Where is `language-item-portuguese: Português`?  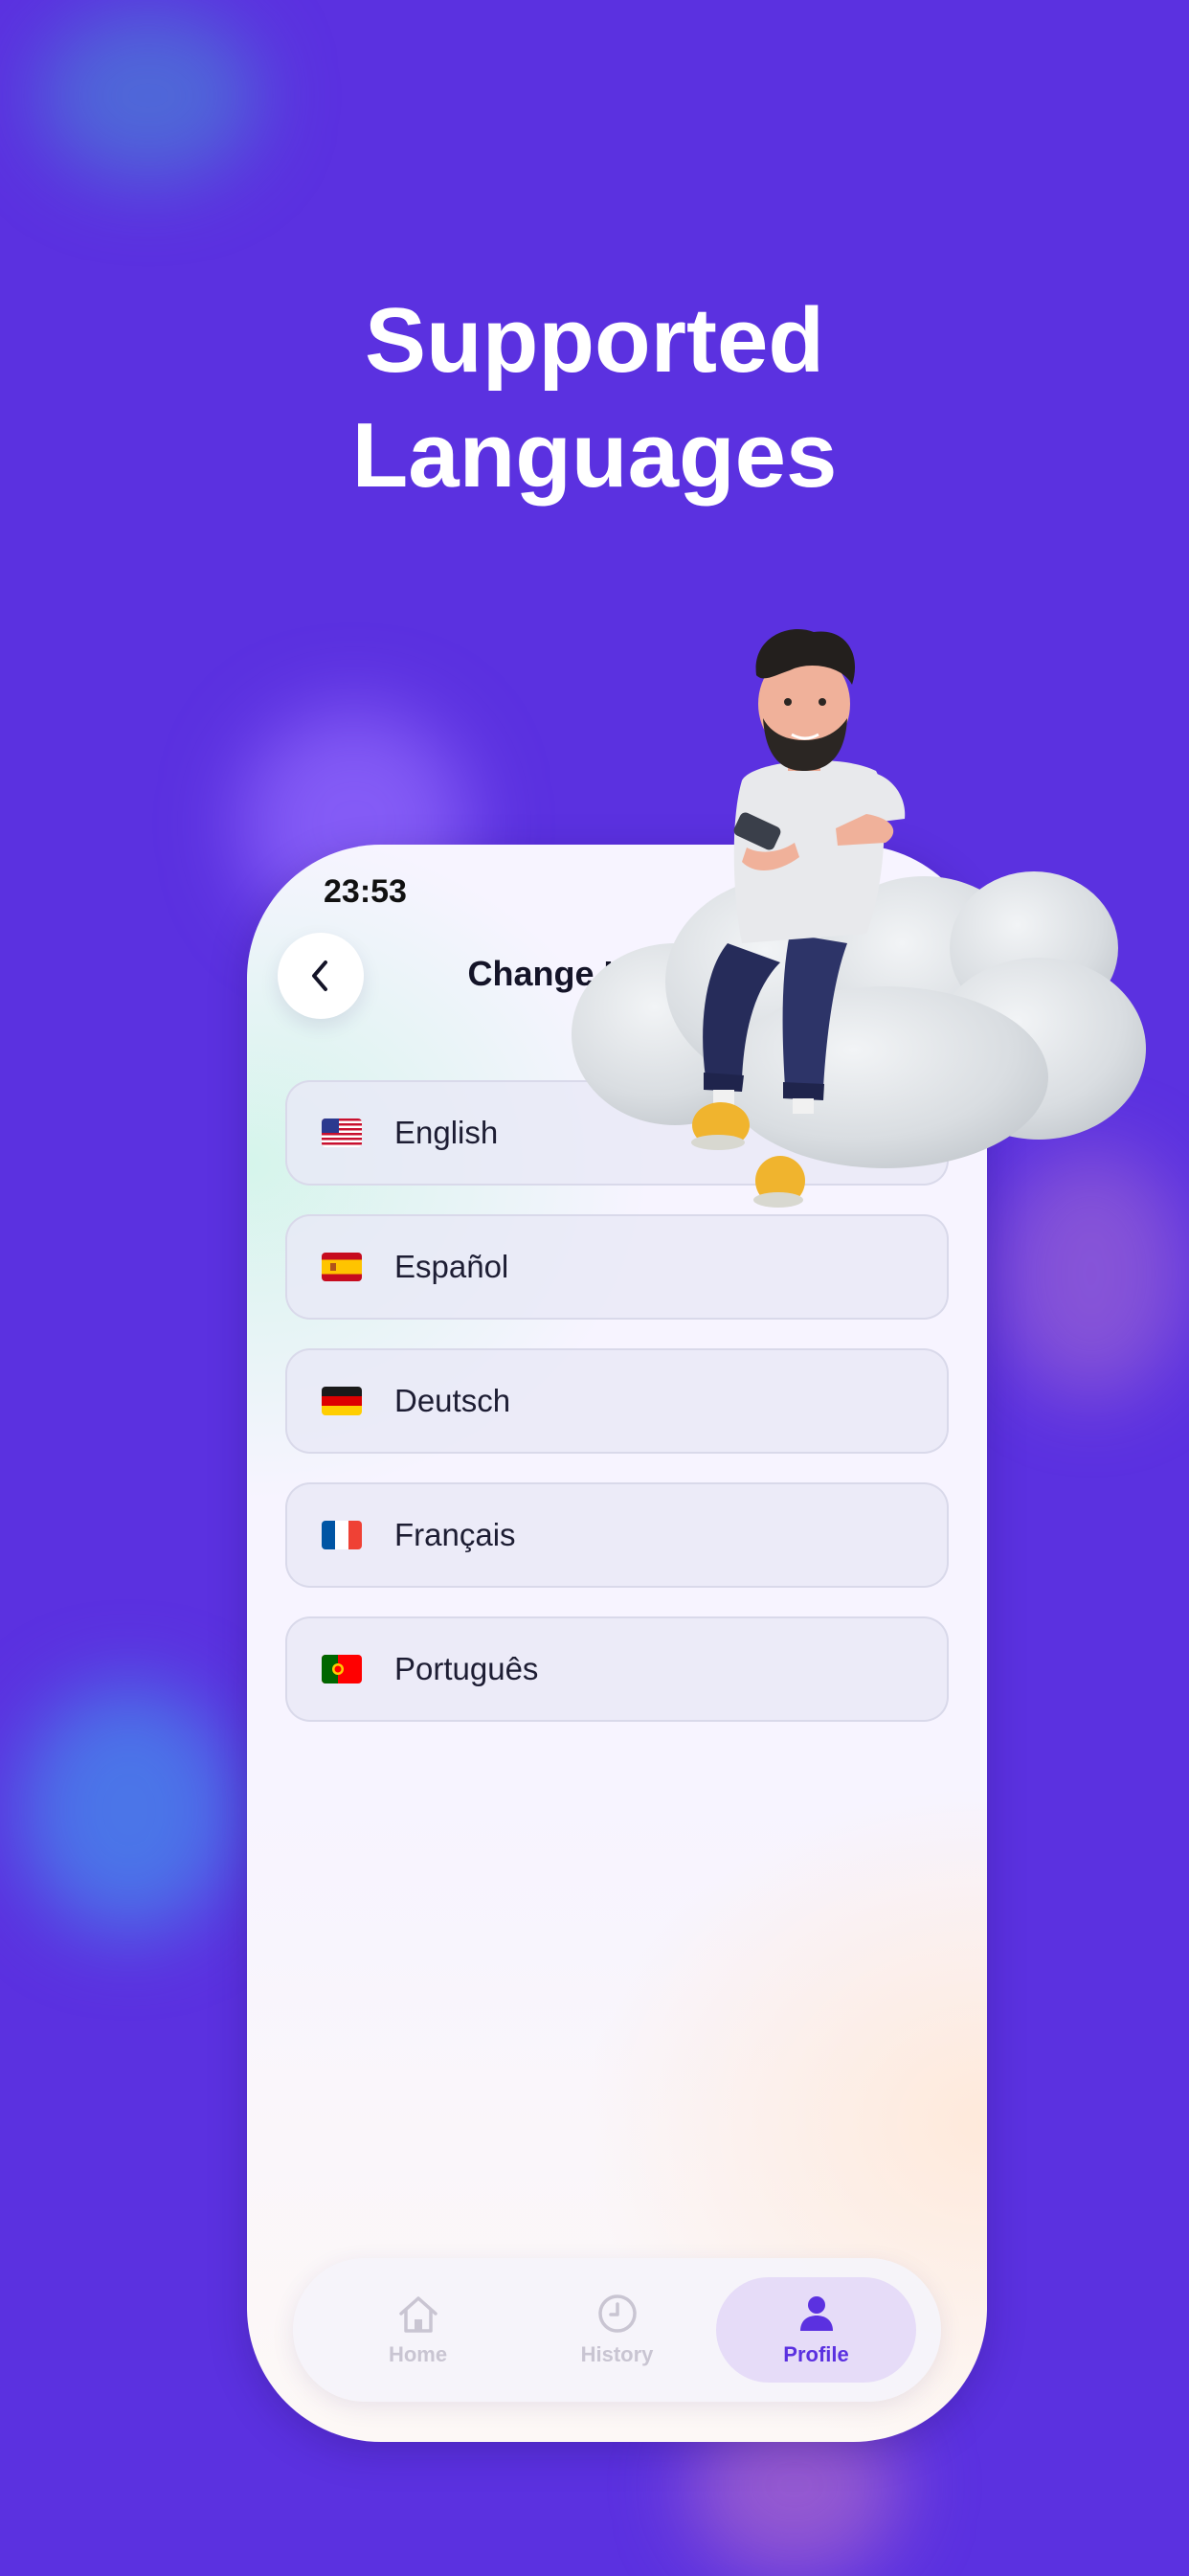
language-item-portuguese: Português is located at coordinates (617, 1669).